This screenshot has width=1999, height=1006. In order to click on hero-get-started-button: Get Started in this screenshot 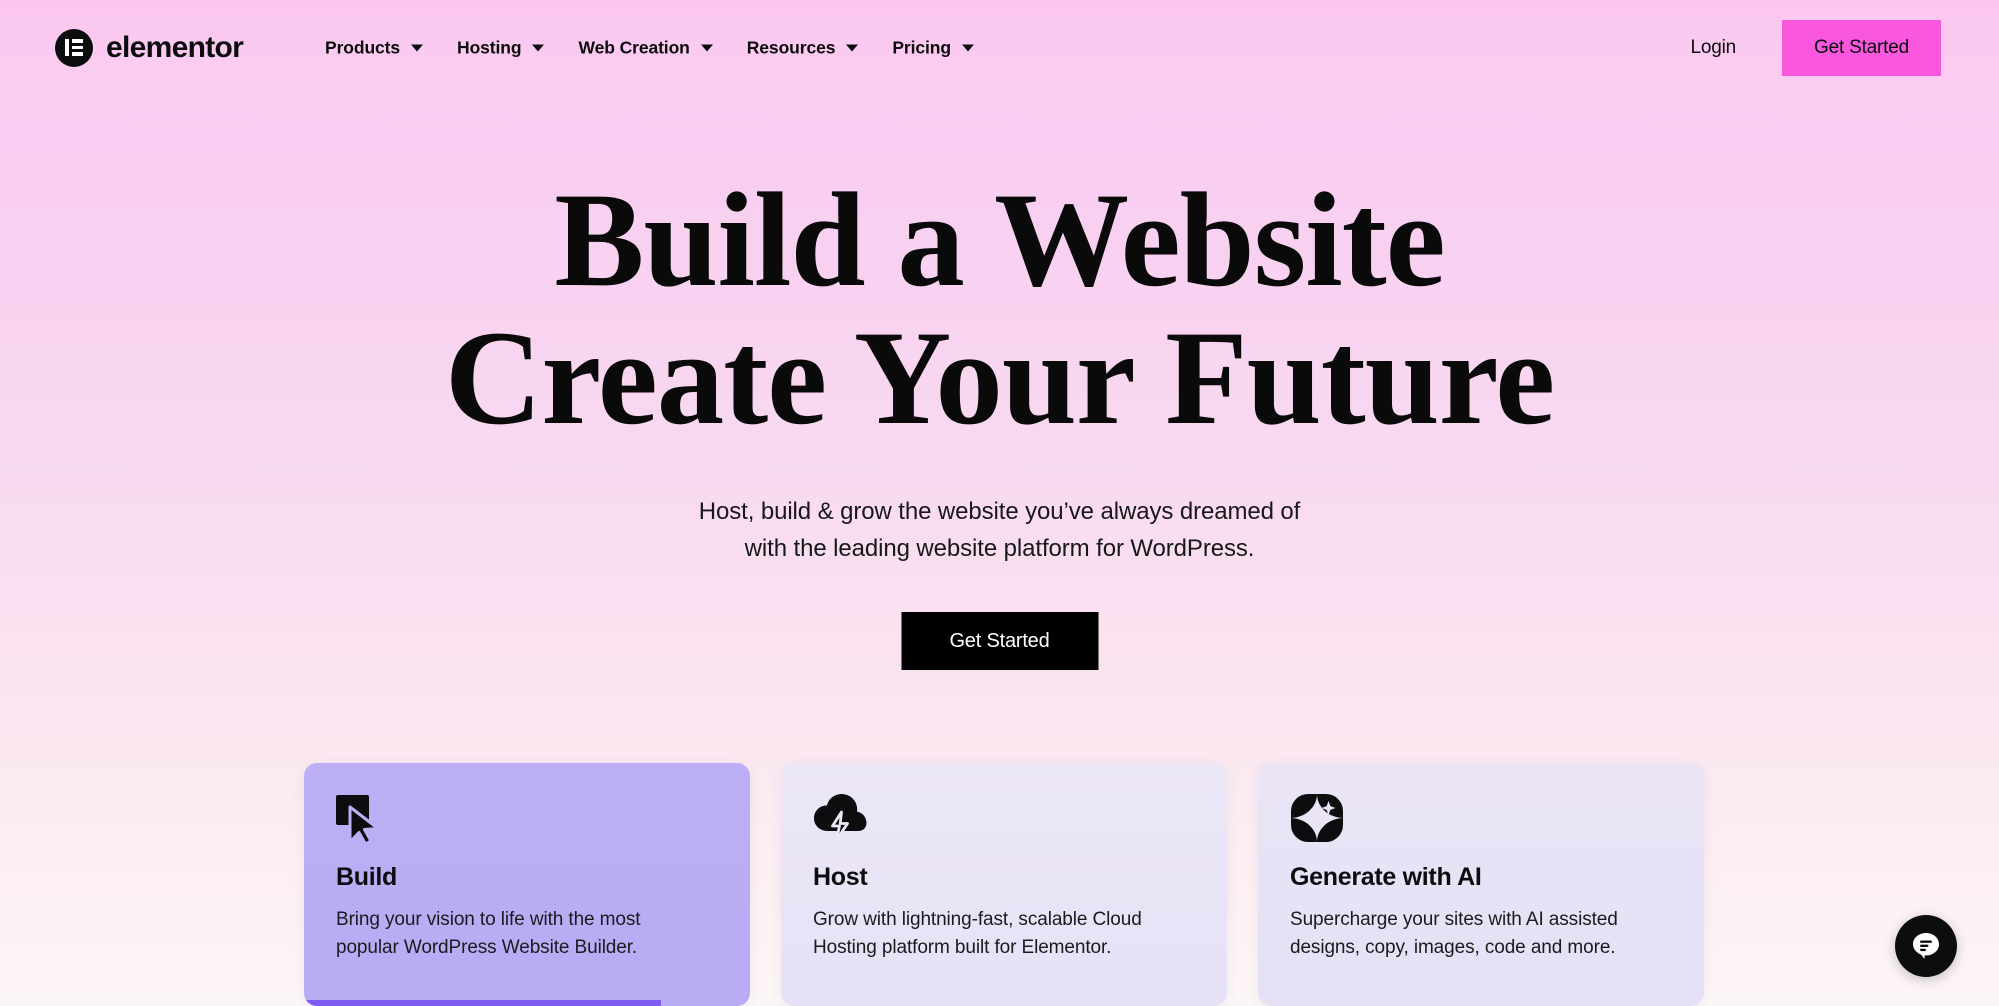, I will do `click(999, 641)`.